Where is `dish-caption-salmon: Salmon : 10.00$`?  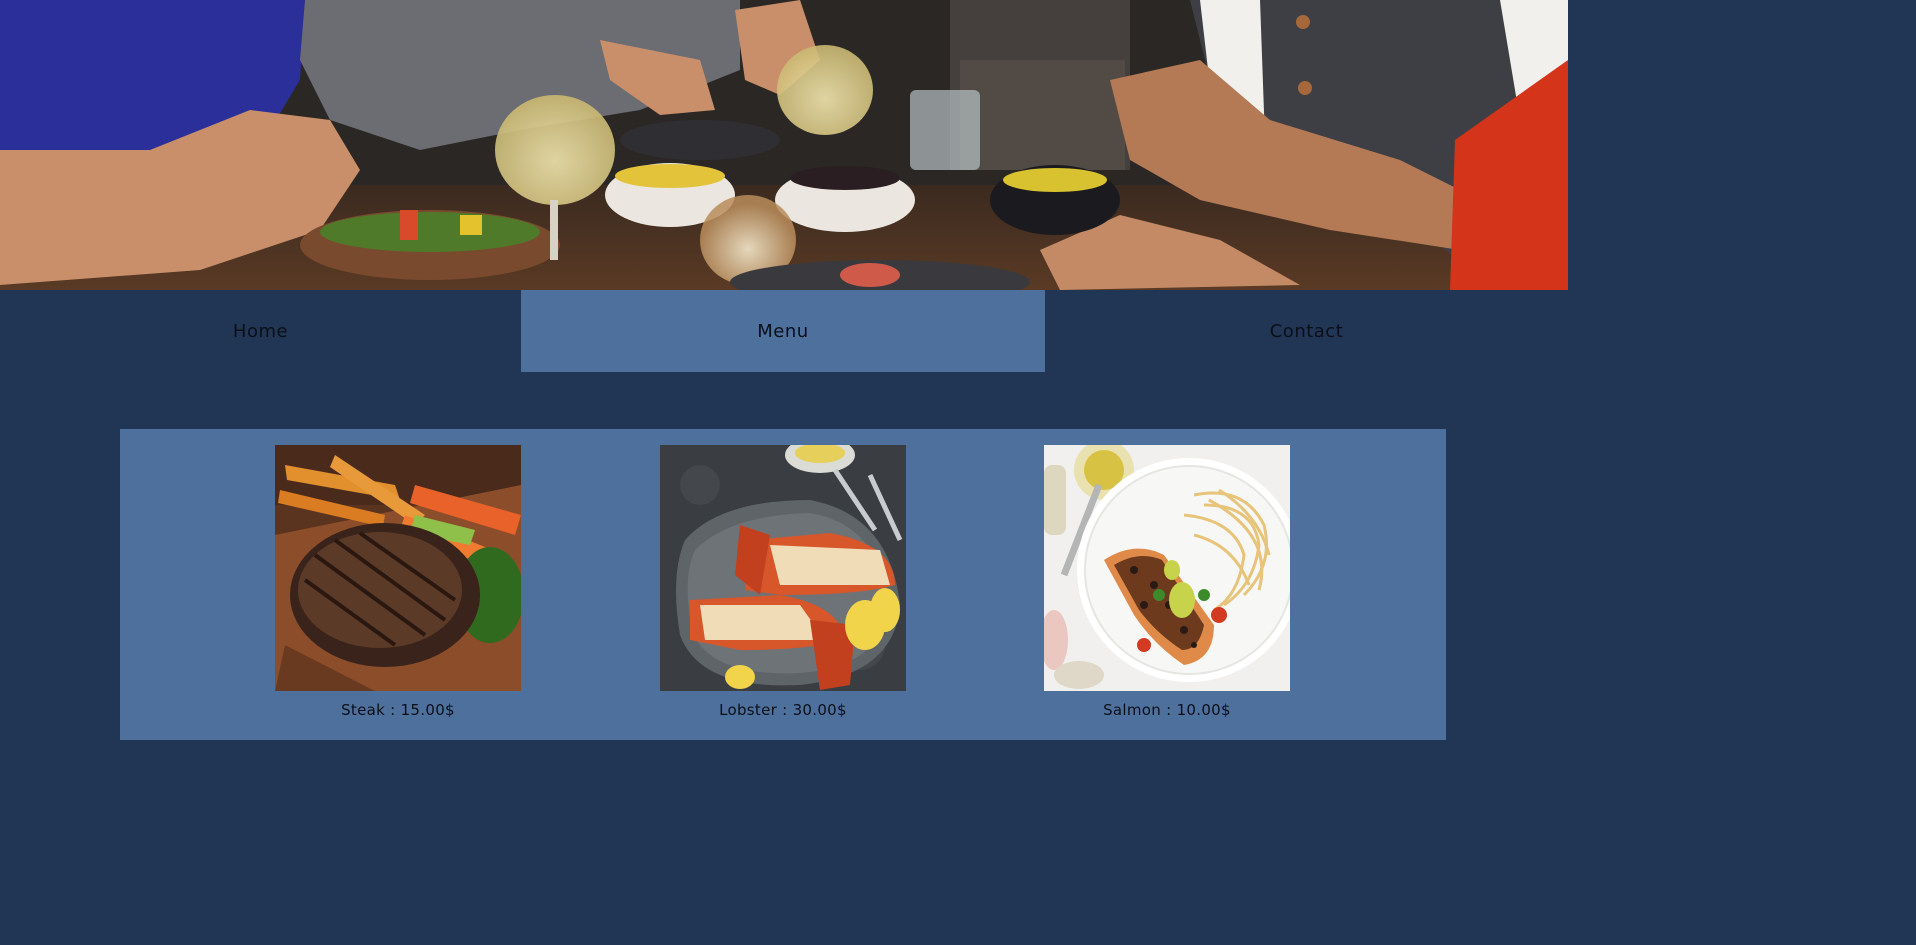
dish-caption-salmon: Salmon : 10.00$ is located at coordinates (1167, 710).